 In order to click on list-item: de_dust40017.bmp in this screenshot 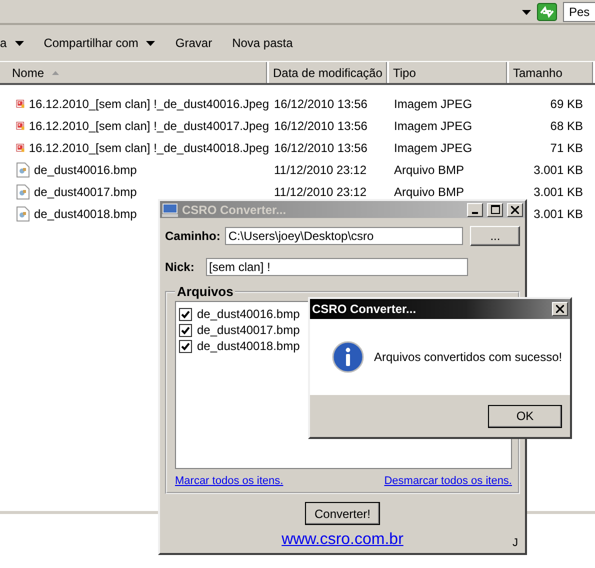, I will do `click(248, 330)`.